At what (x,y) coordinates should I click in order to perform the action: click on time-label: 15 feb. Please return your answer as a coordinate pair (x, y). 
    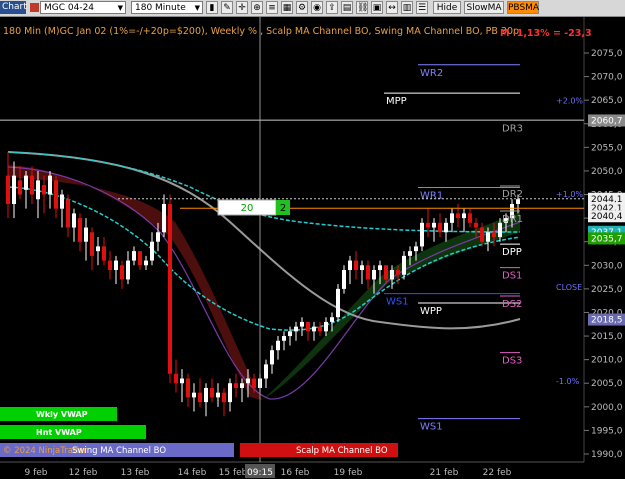
    Looking at the image, I should click on (233, 473).